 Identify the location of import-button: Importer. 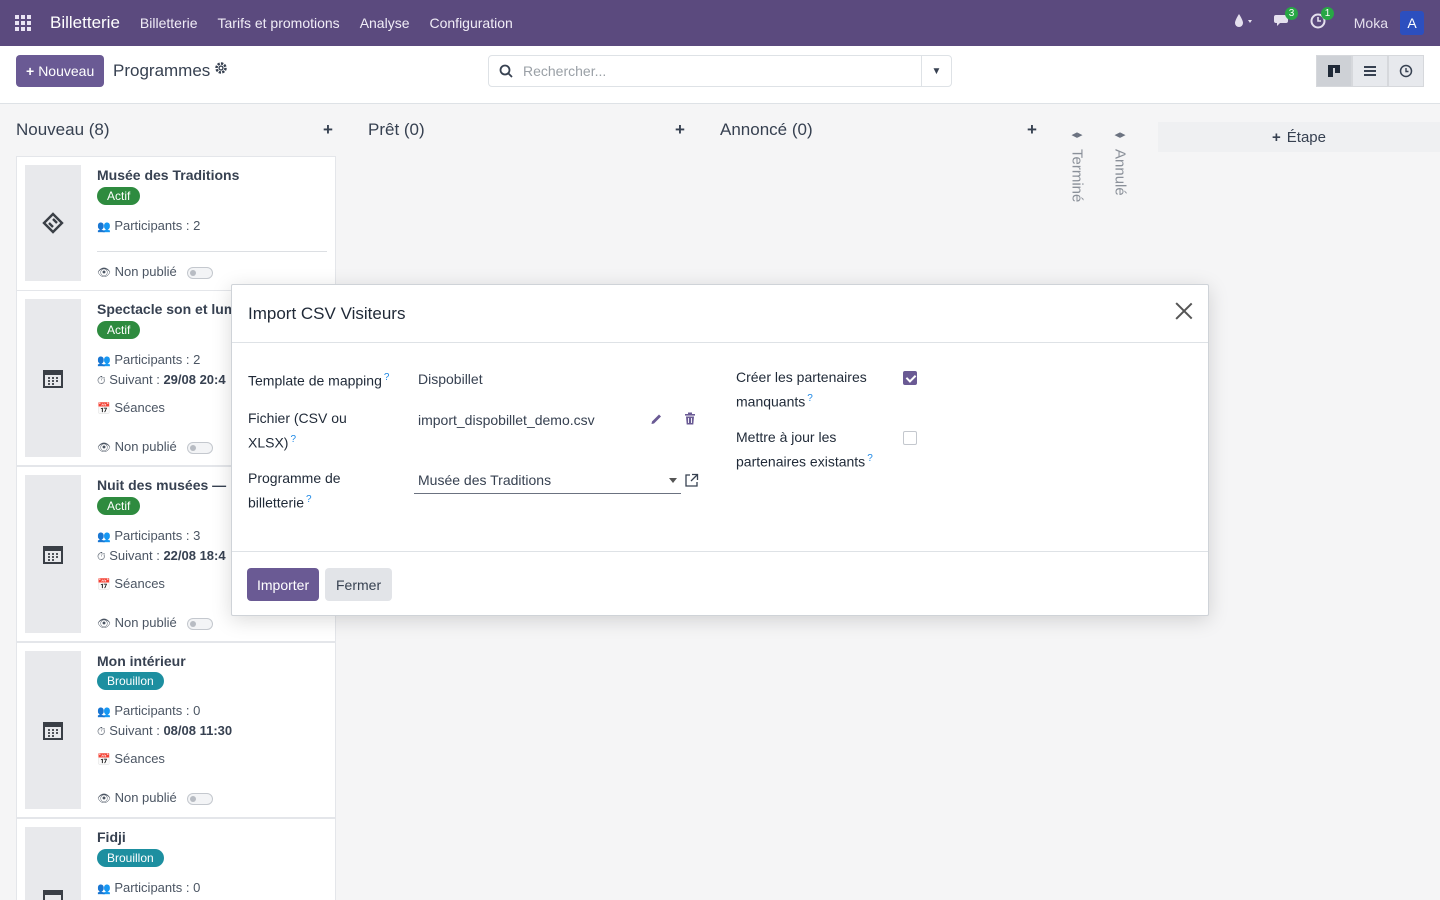
(283, 584).